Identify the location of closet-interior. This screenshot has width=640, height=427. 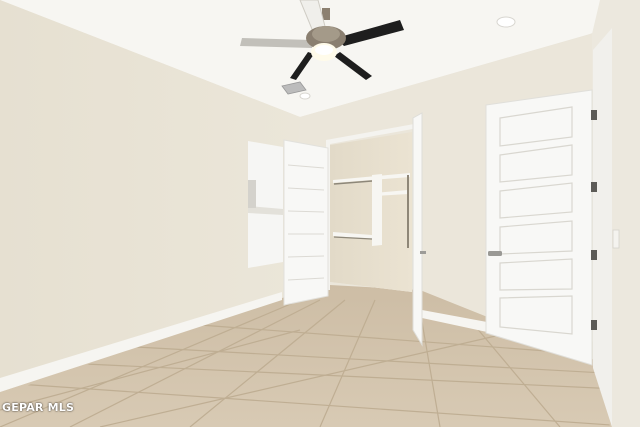
(371, 212).